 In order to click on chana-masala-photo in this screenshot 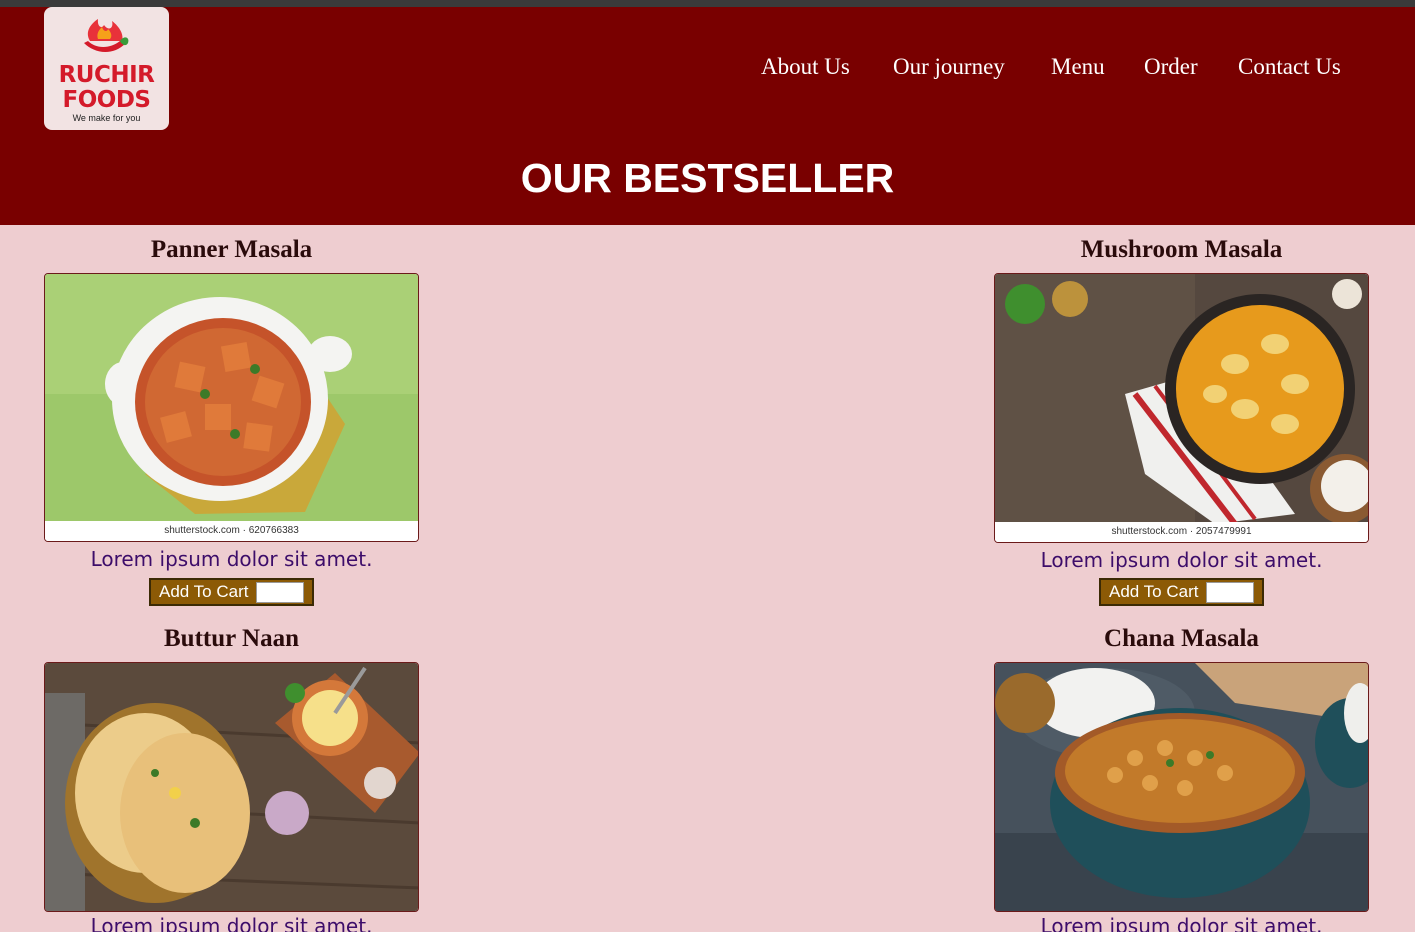, I will do `click(1181, 787)`.